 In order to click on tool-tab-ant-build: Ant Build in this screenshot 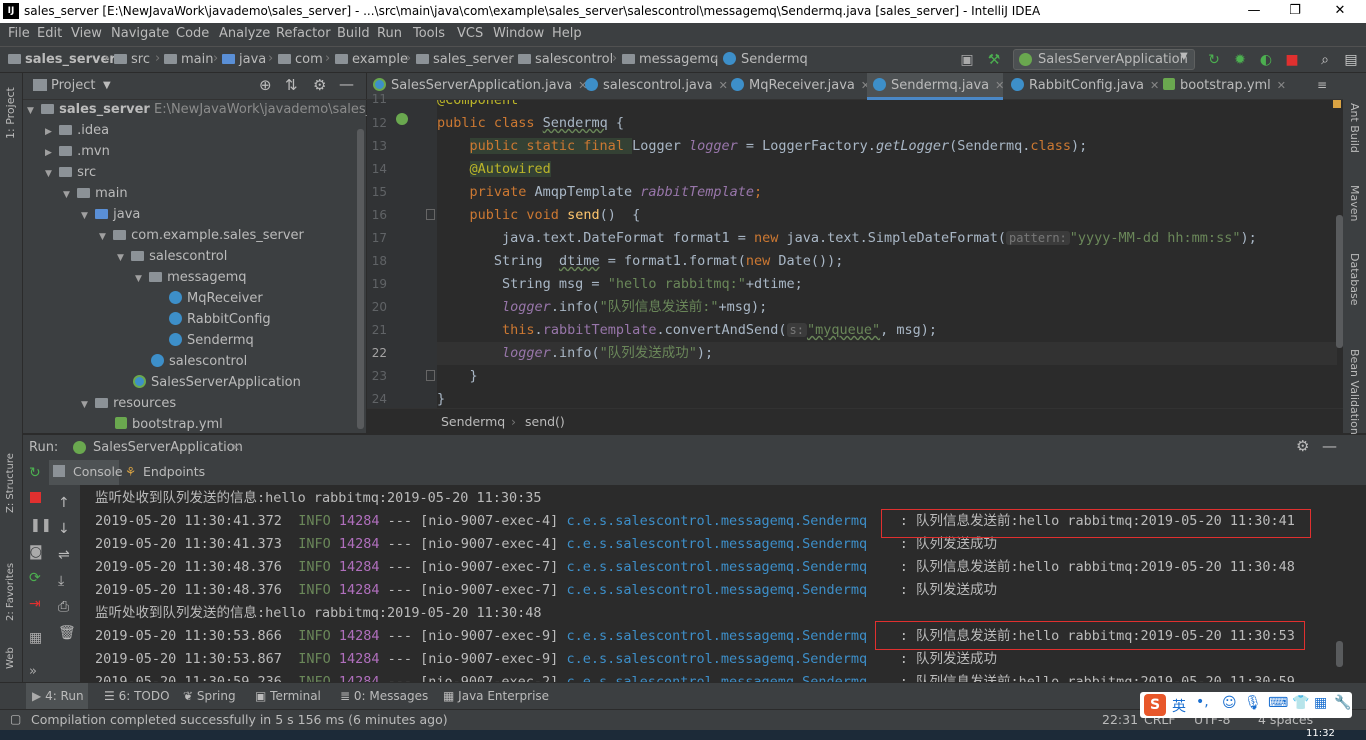, I will do `click(1354, 128)`.